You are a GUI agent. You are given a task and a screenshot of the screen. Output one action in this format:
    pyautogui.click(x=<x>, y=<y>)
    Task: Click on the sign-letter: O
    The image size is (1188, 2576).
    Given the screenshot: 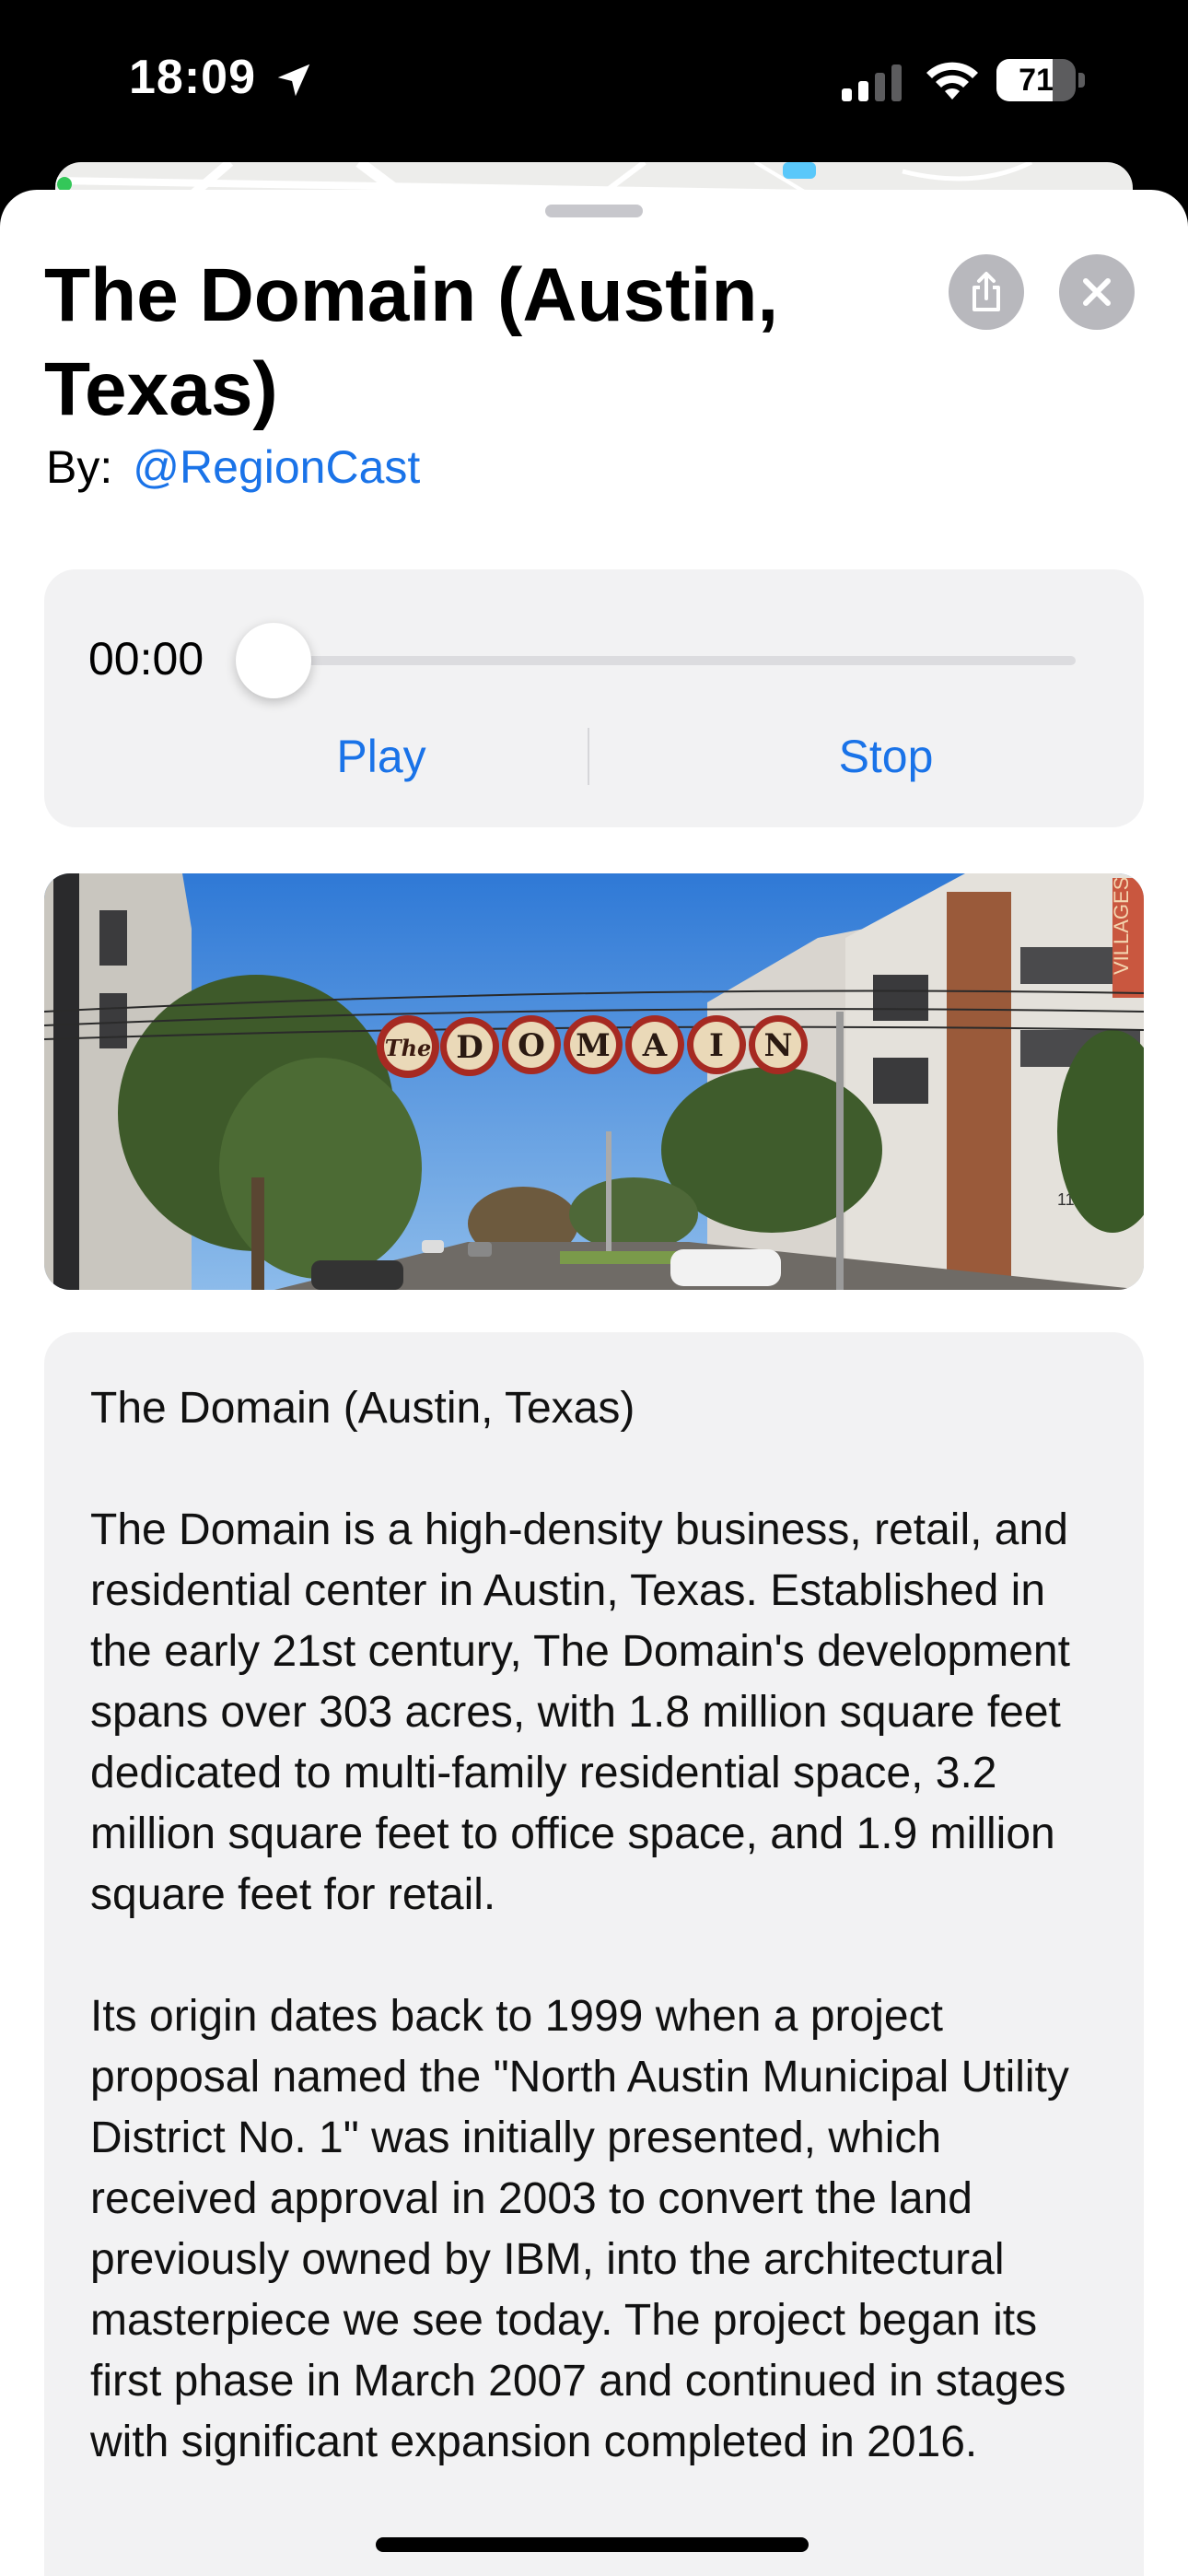 What is the action you would take?
    pyautogui.click(x=531, y=1045)
    